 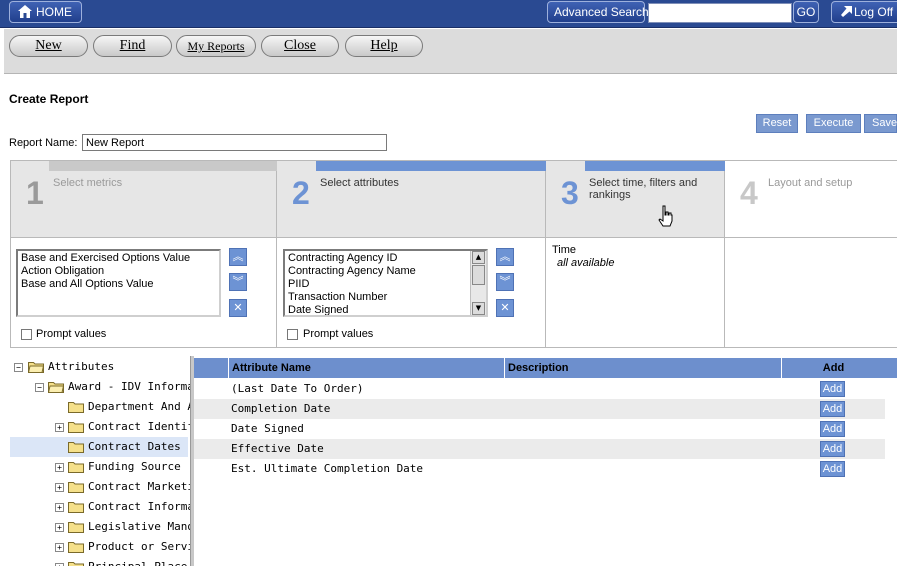 I want to click on tree-label: Contract Identifica, so click(x=139, y=426).